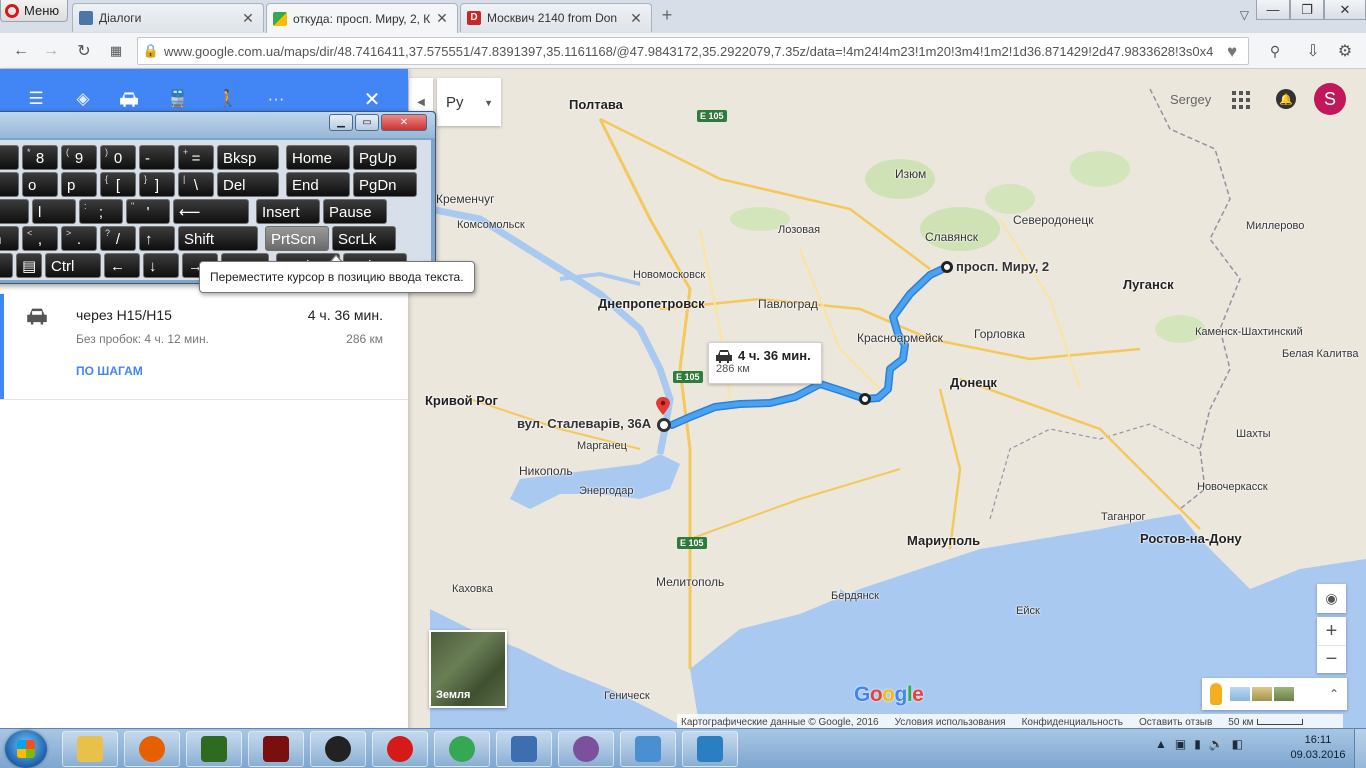 This screenshot has height=768, width=1366. I want to click on back-icon: ←, so click(21, 51).